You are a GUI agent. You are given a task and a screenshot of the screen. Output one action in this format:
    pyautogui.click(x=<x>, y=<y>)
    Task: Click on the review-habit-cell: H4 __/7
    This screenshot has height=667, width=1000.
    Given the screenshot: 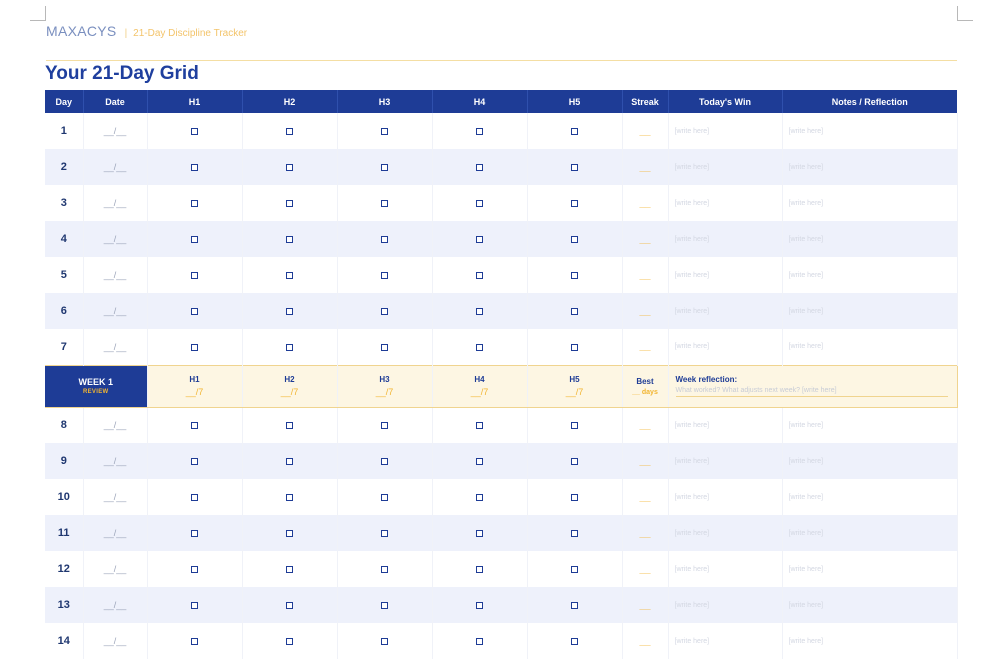 What is the action you would take?
    pyautogui.click(x=480, y=386)
    